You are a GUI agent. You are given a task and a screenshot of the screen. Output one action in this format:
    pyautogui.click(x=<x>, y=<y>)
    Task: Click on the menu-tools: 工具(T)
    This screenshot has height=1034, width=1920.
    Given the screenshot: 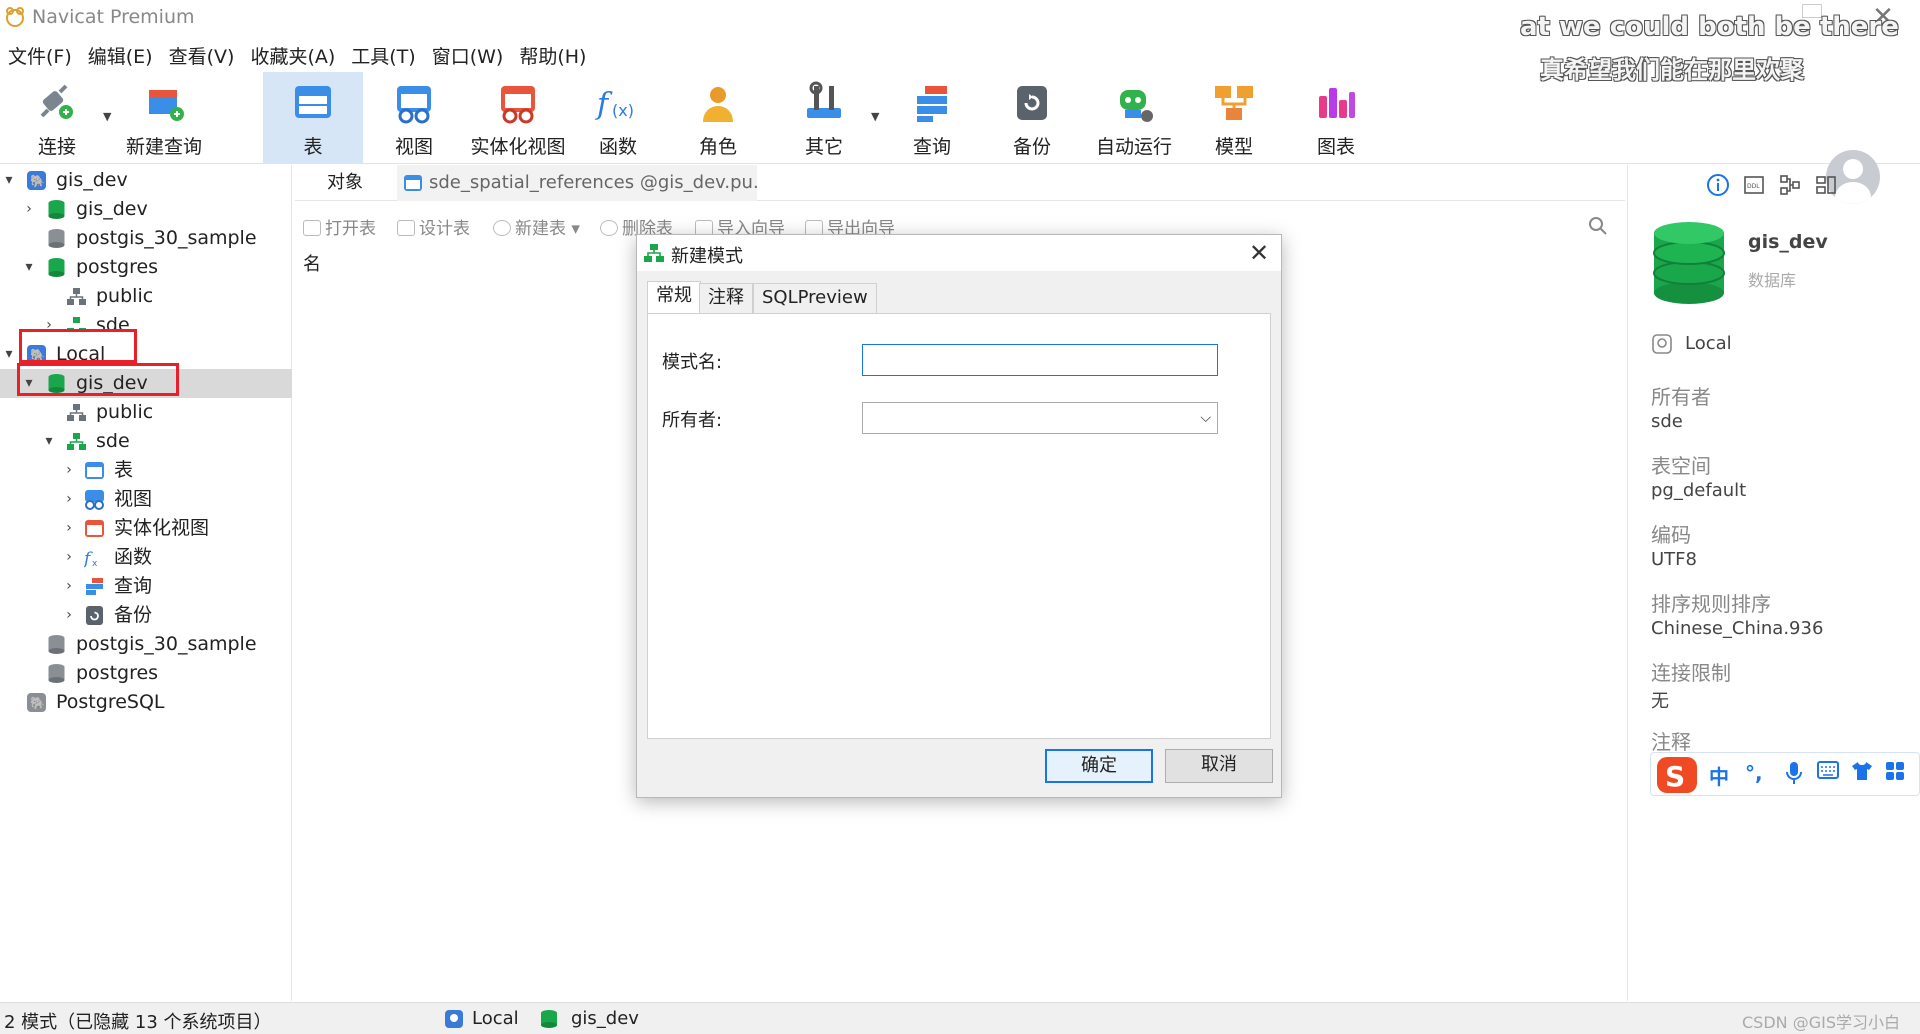 What is the action you would take?
    pyautogui.click(x=383, y=53)
    